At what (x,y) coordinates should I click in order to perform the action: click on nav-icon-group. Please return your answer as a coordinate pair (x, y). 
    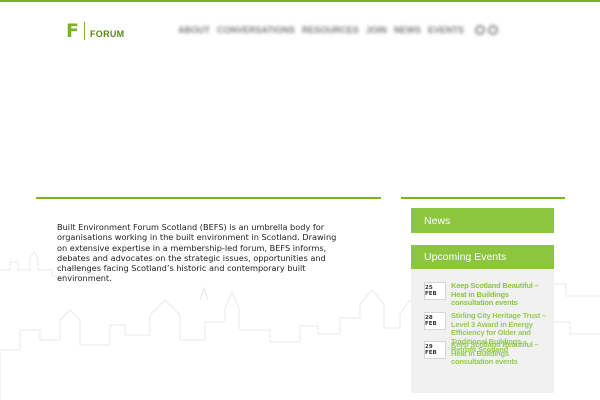
    Looking at the image, I should click on (486, 30).